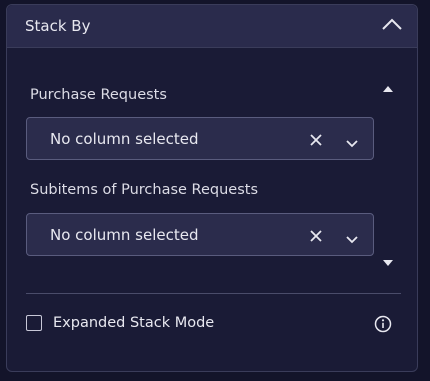 The image size is (430, 381). I want to click on group-label-subitems: Subitems of Purchase Requests, so click(144, 190).